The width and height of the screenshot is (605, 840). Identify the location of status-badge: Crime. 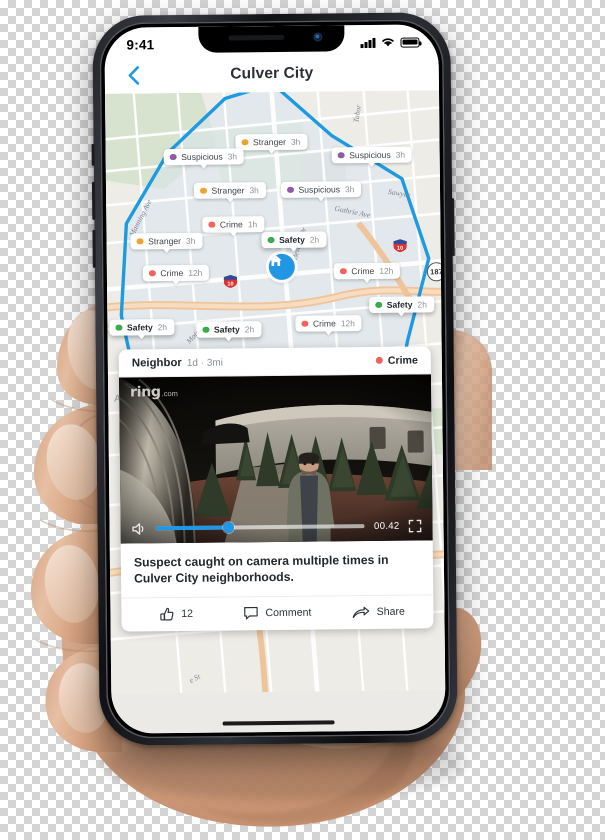
(396, 360).